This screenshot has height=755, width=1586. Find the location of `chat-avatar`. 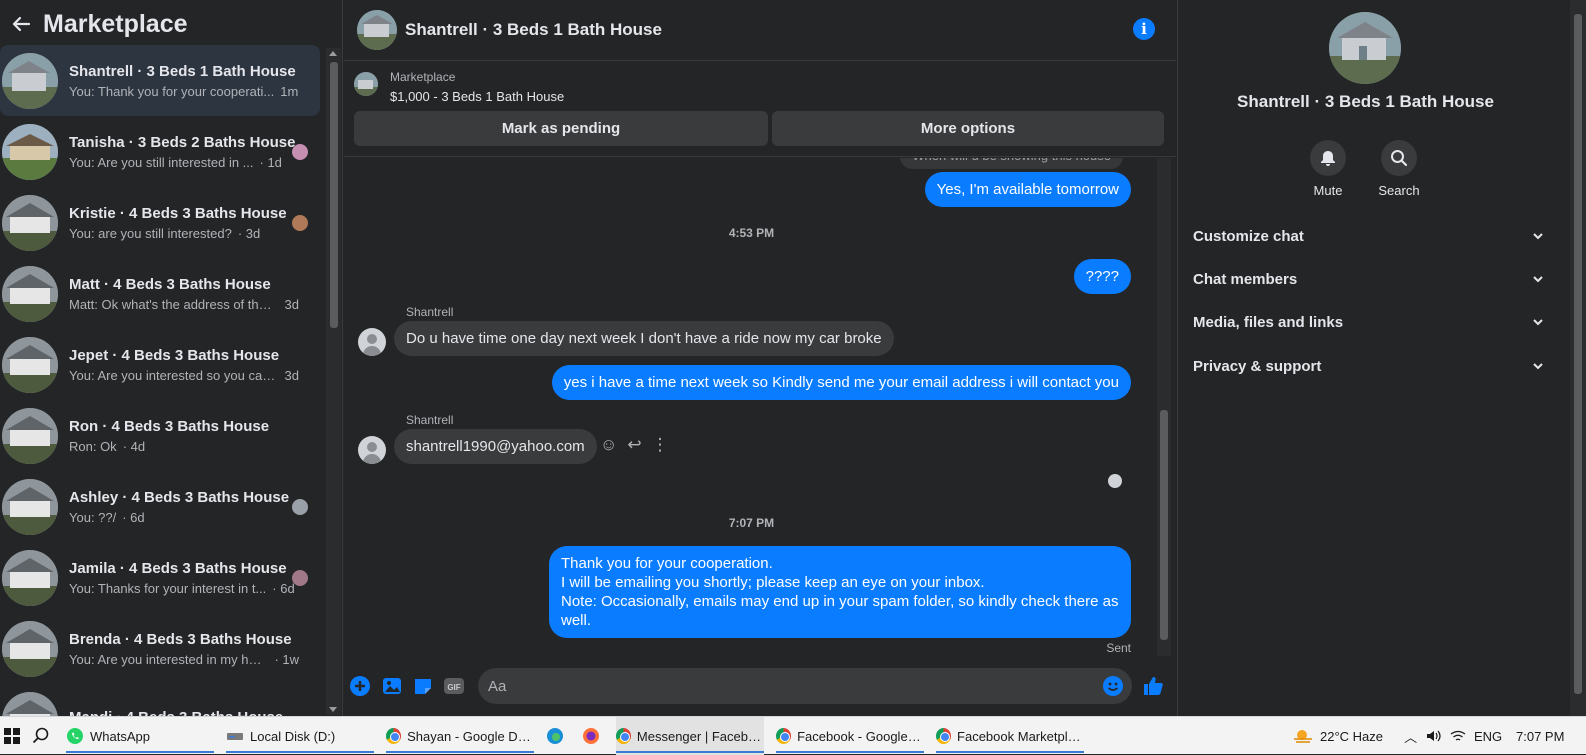

chat-avatar is located at coordinates (377, 30).